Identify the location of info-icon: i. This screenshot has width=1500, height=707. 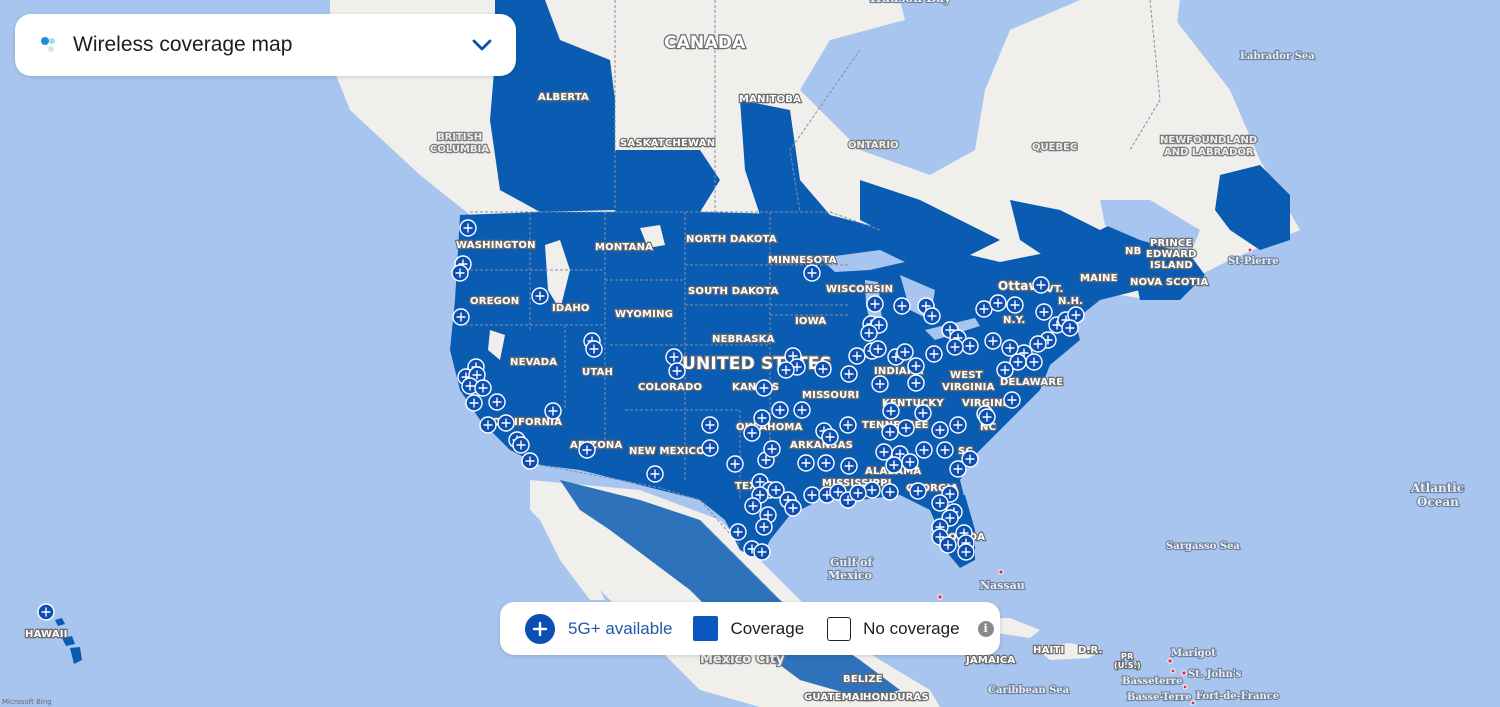
(985, 628).